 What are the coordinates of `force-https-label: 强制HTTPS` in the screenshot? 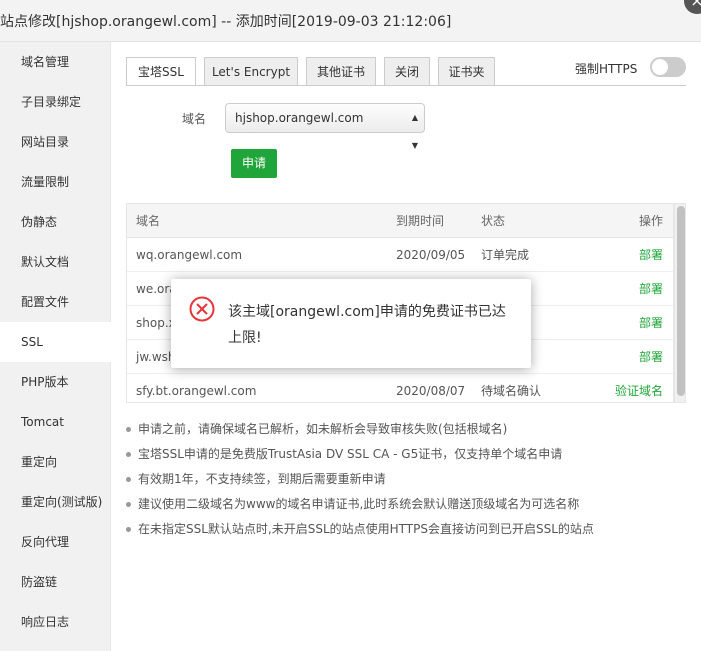 It's located at (606, 69).